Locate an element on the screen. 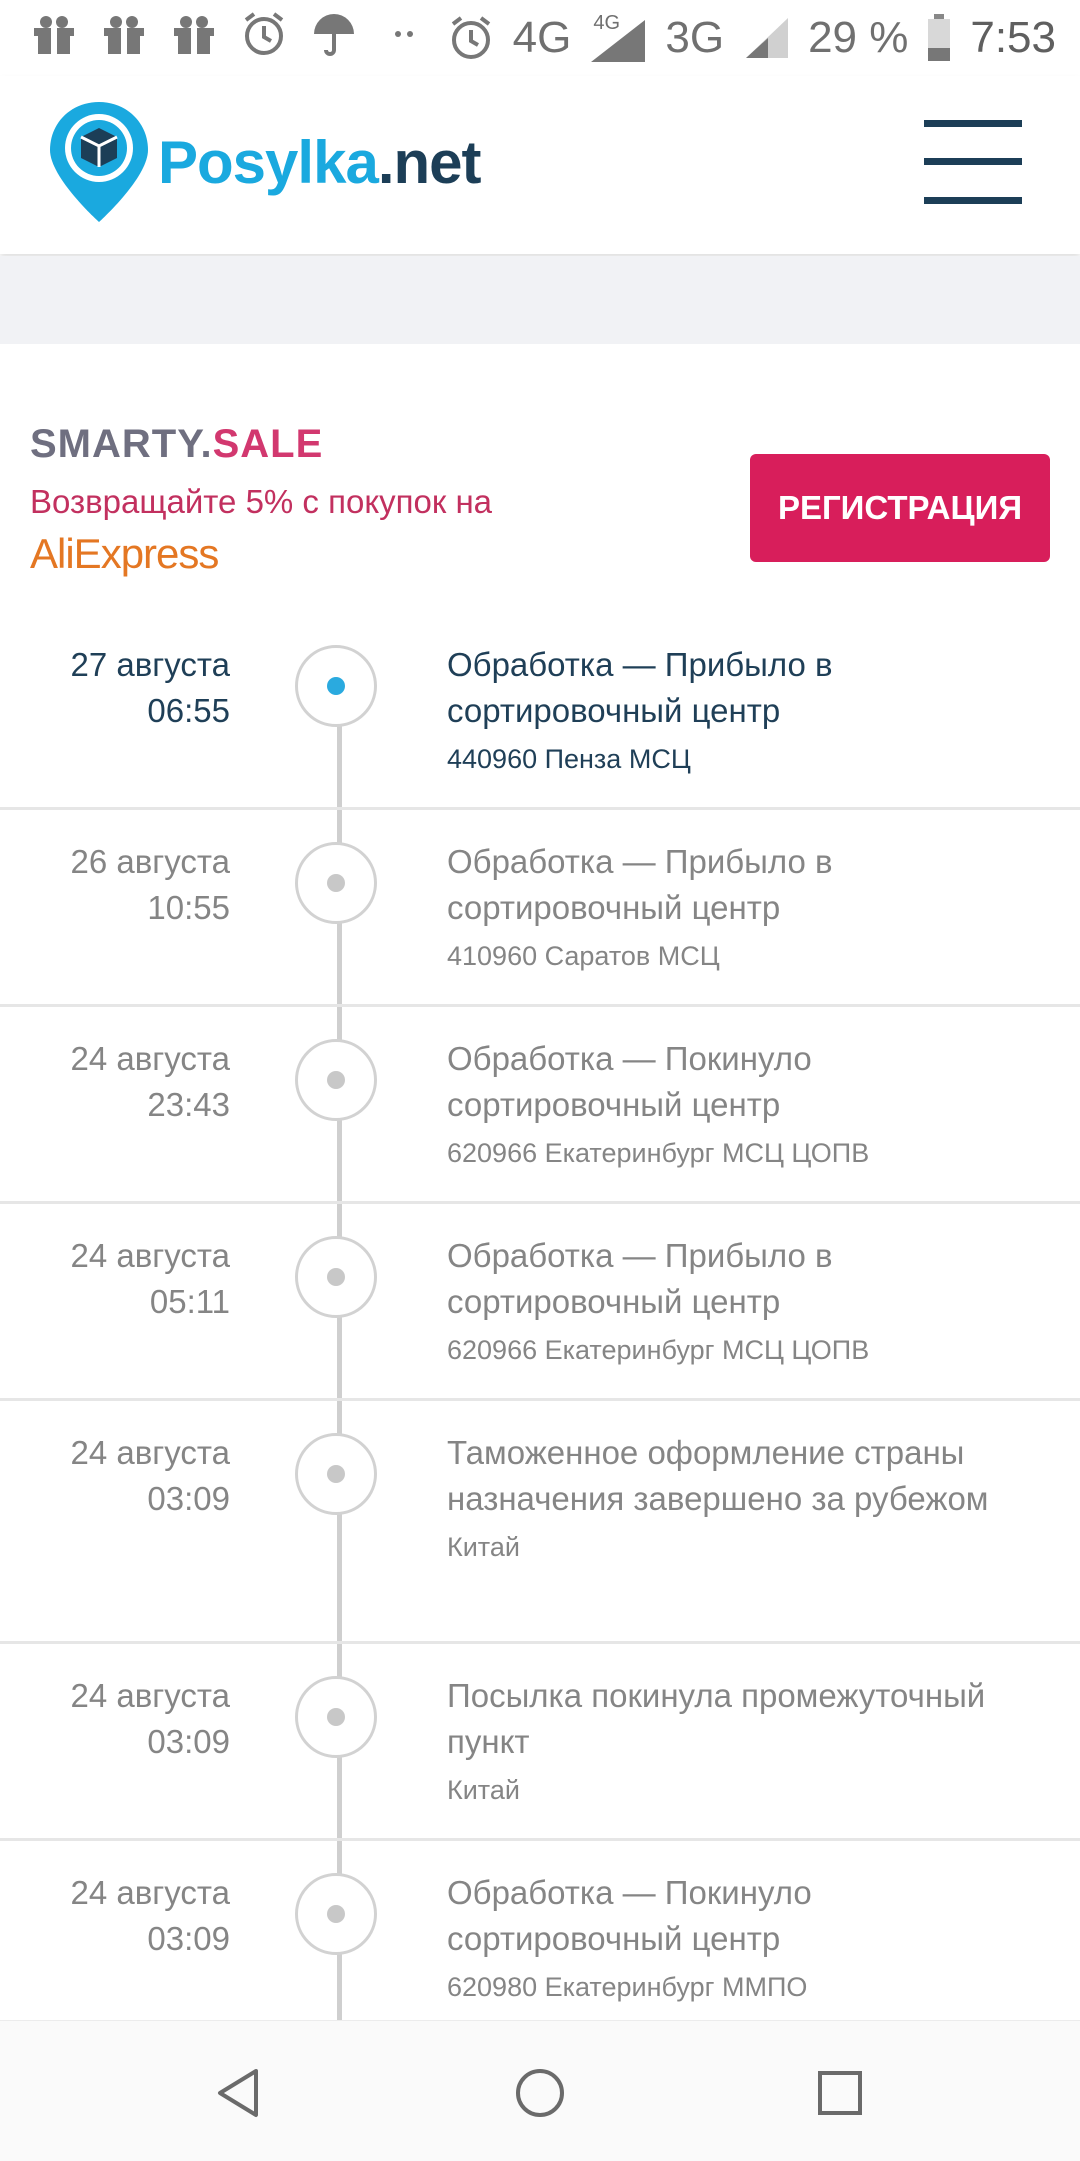 The image size is (1080, 2161). event-datetime: 26 августа 10:55 is located at coordinates (120, 885).